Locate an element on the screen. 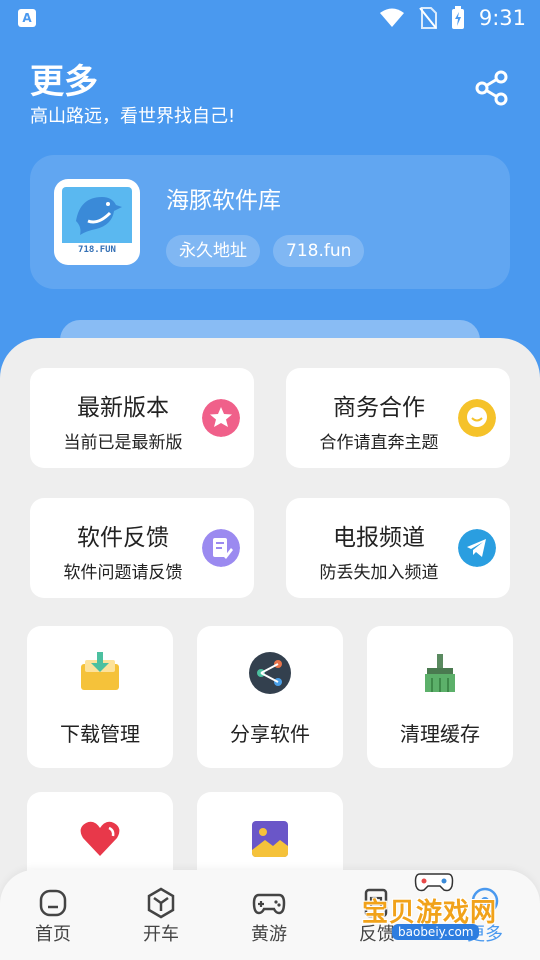  image-icon is located at coordinates (270, 839).